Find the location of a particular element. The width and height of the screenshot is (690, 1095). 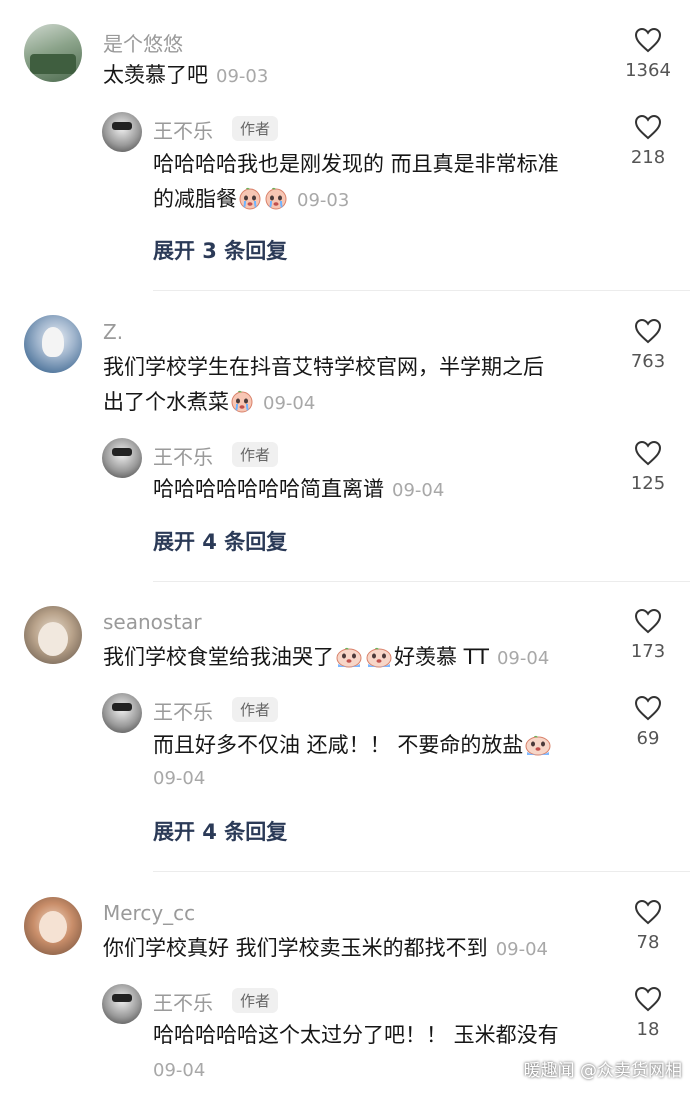

comment-username: 是个悠悠 is located at coordinates (143, 42).